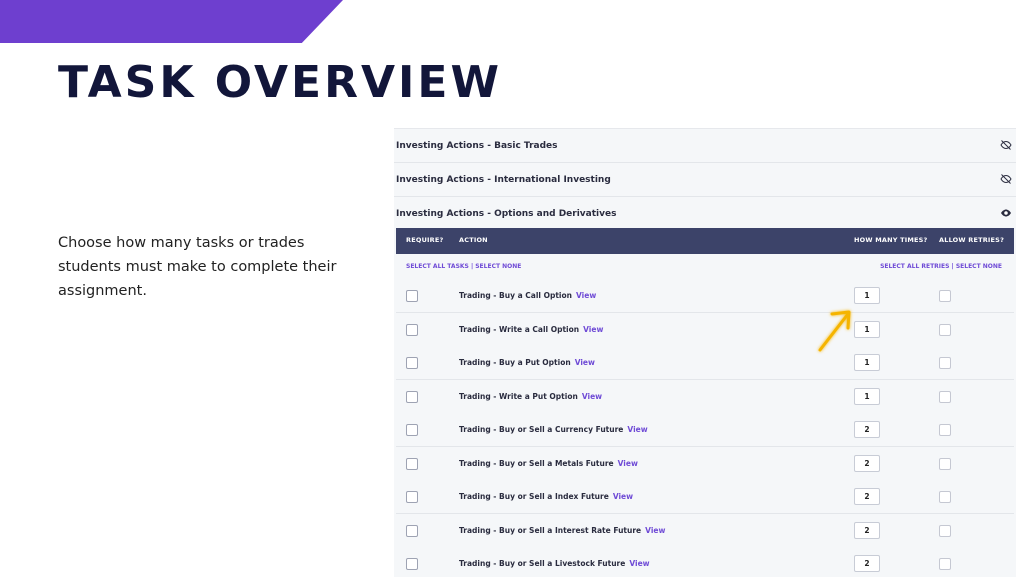 The width and height of the screenshot is (1024, 577). Describe the element at coordinates (515, 295) in the screenshot. I see `action-text: Trading - Buy a Call Option` at that location.